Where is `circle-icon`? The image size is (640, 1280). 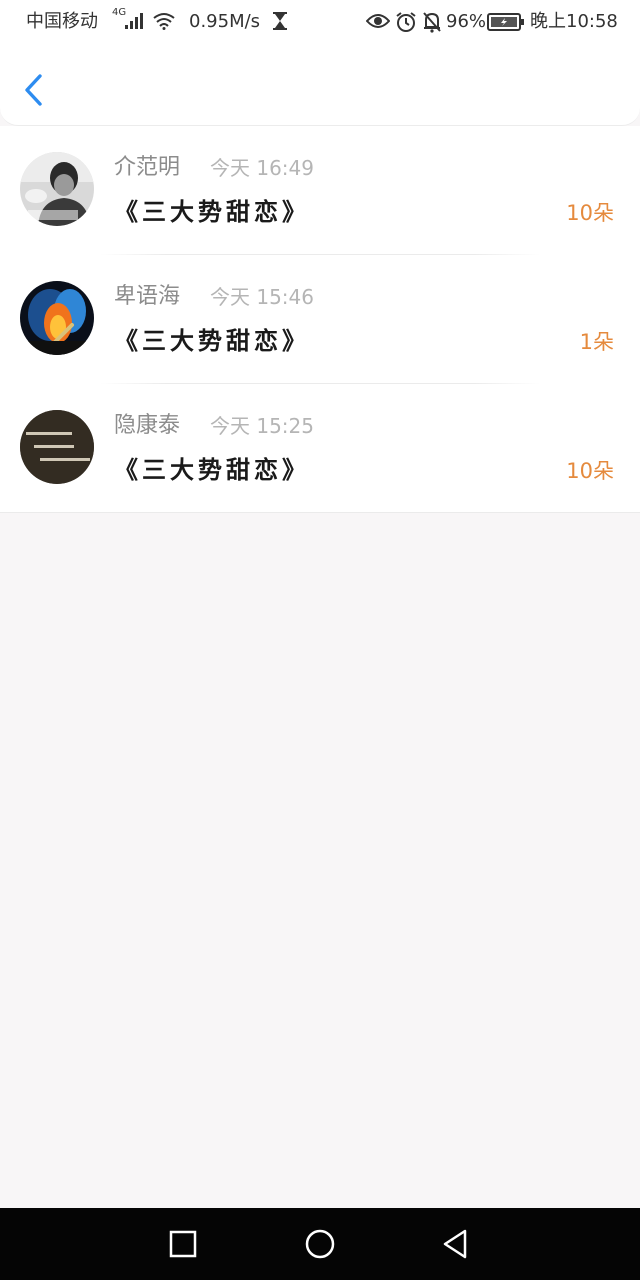 circle-icon is located at coordinates (320, 1247).